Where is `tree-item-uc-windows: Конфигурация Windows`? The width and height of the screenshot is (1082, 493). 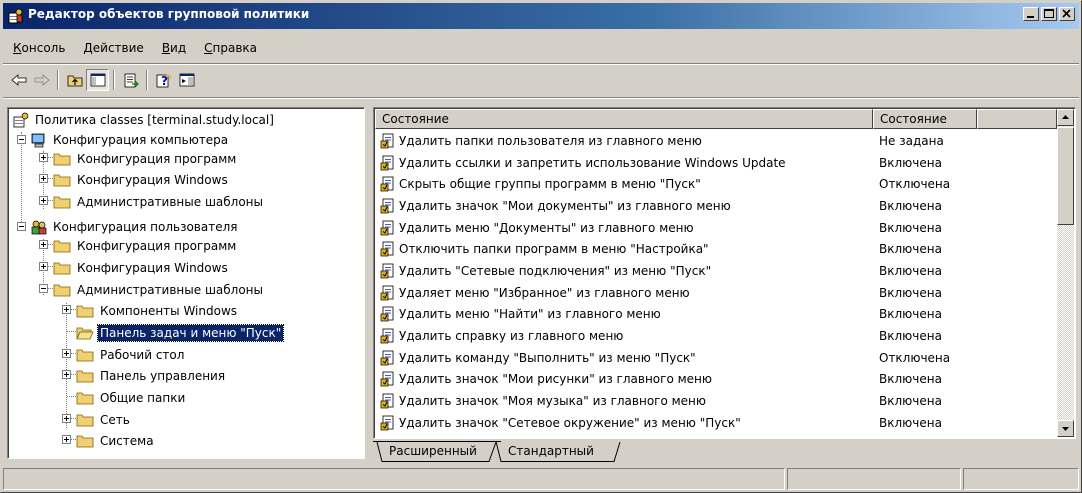 tree-item-uc-windows: Конфигурация Windows is located at coordinates (141, 268).